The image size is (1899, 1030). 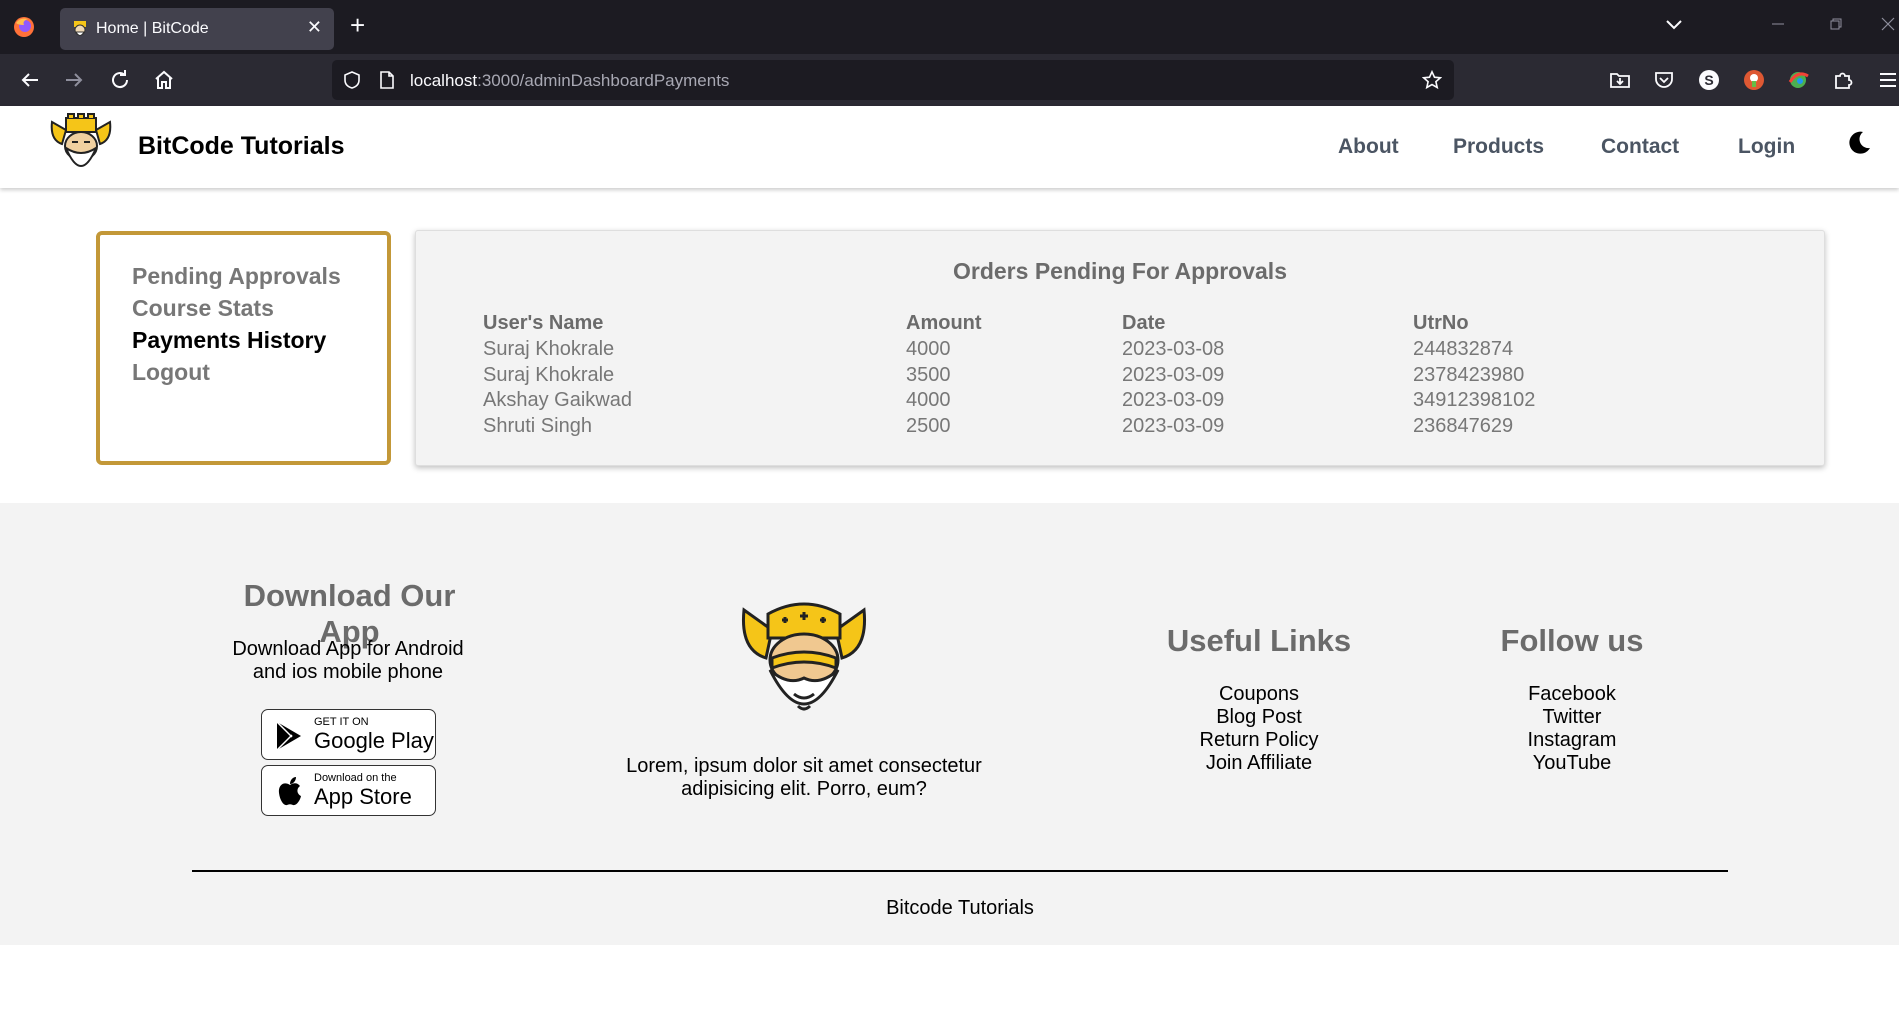 What do you see at coordinates (804, 656) in the screenshot?
I see `bitcode-footer-logo-icon` at bounding box center [804, 656].